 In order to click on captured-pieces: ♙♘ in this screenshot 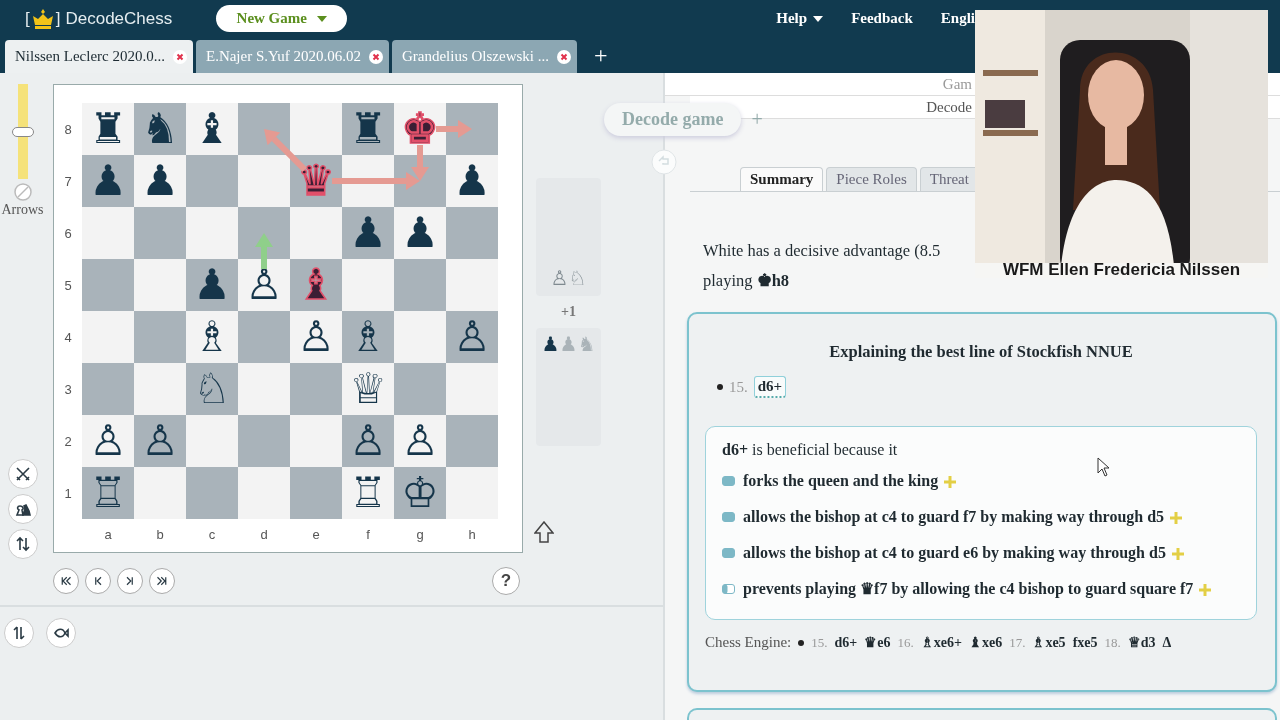, I will do `click(568, 278)`.